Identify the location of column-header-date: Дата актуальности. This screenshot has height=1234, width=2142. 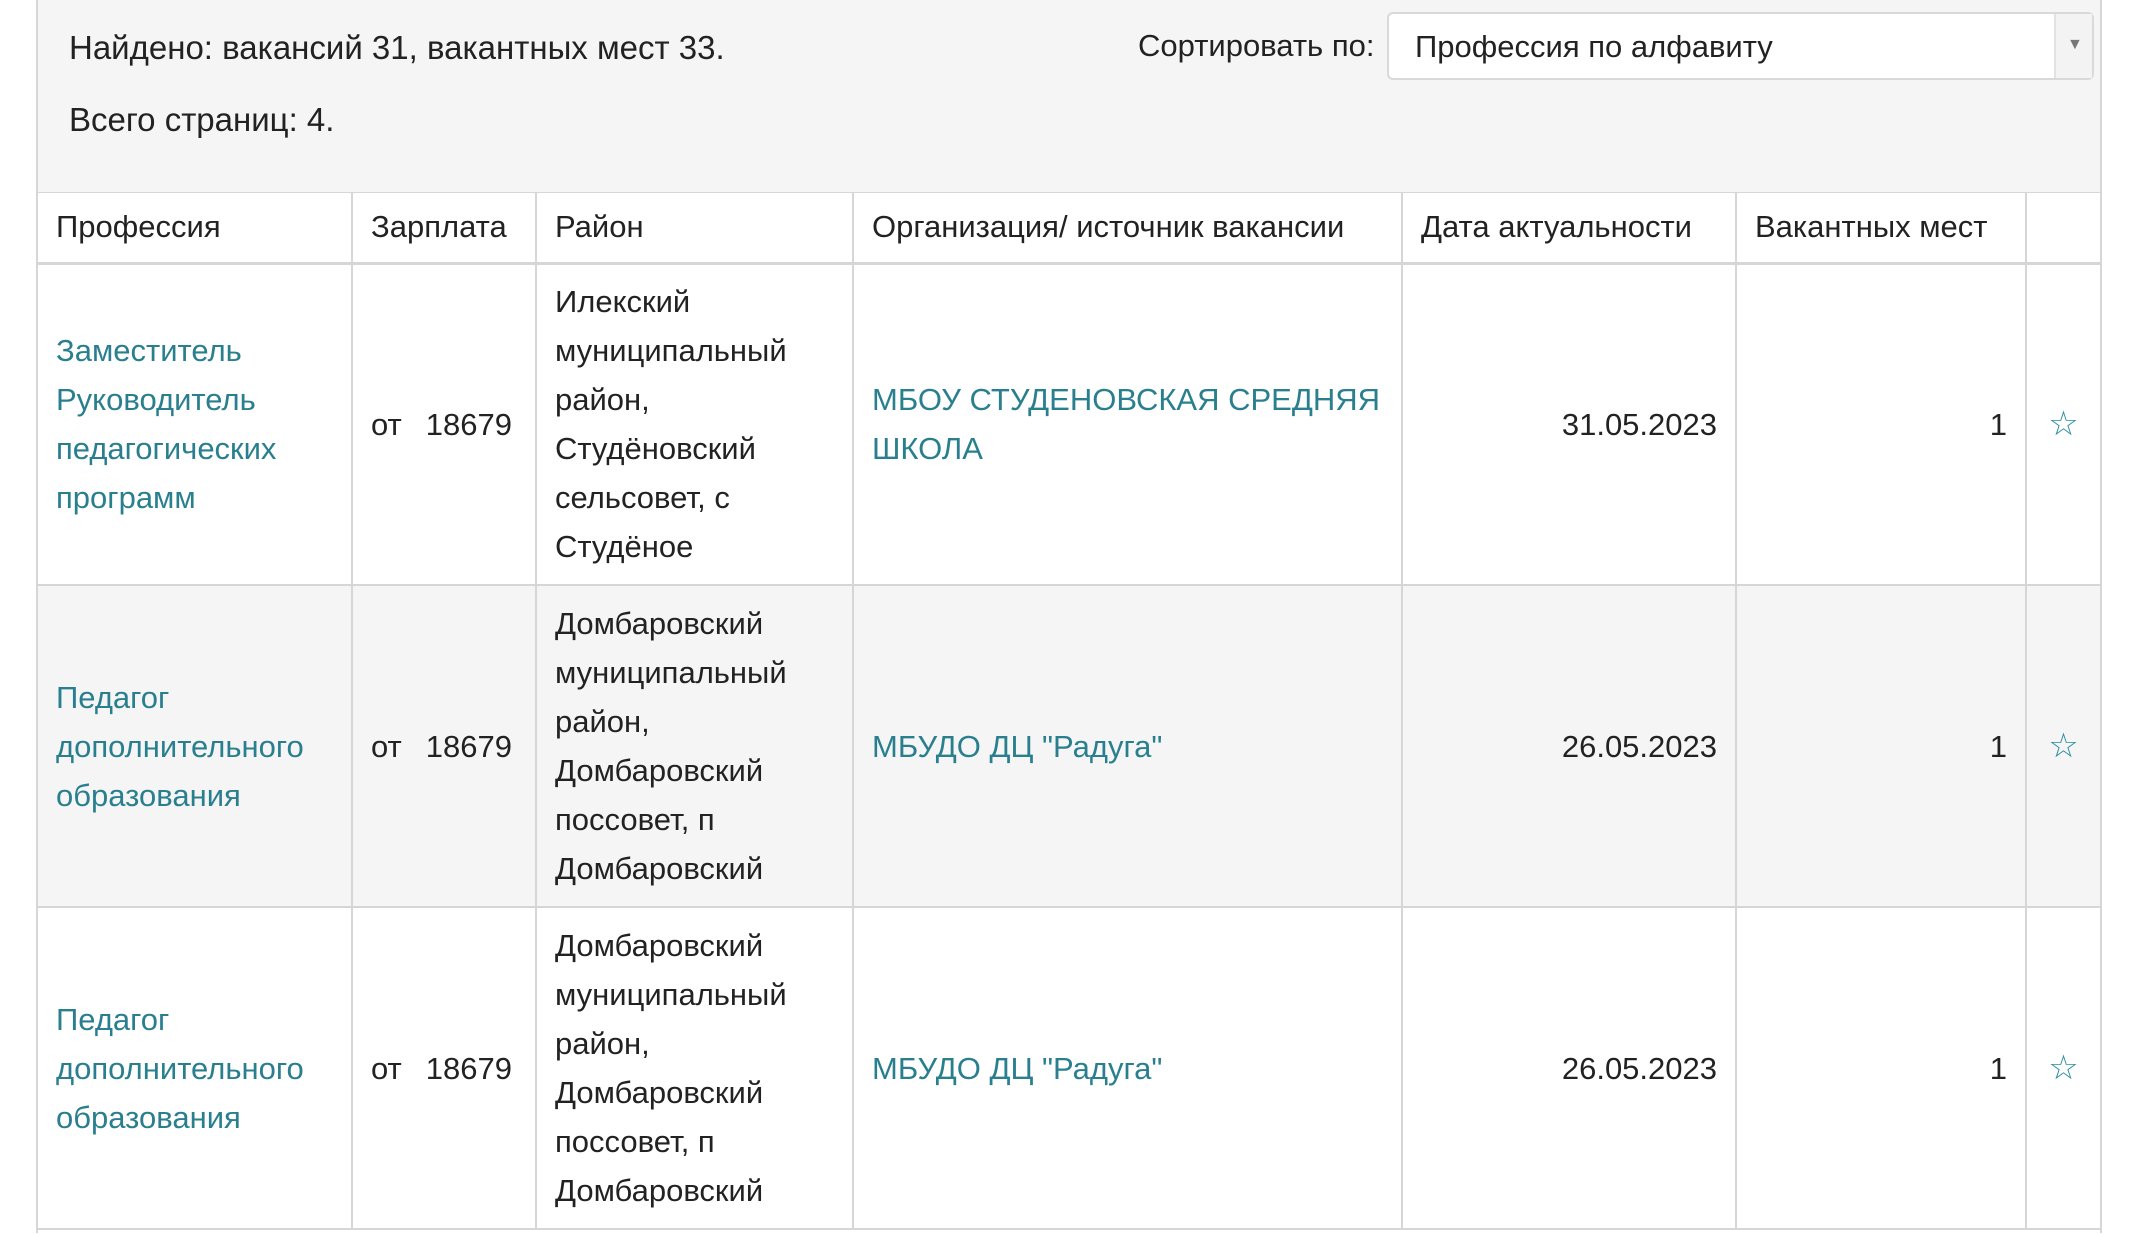
(1569, 229).